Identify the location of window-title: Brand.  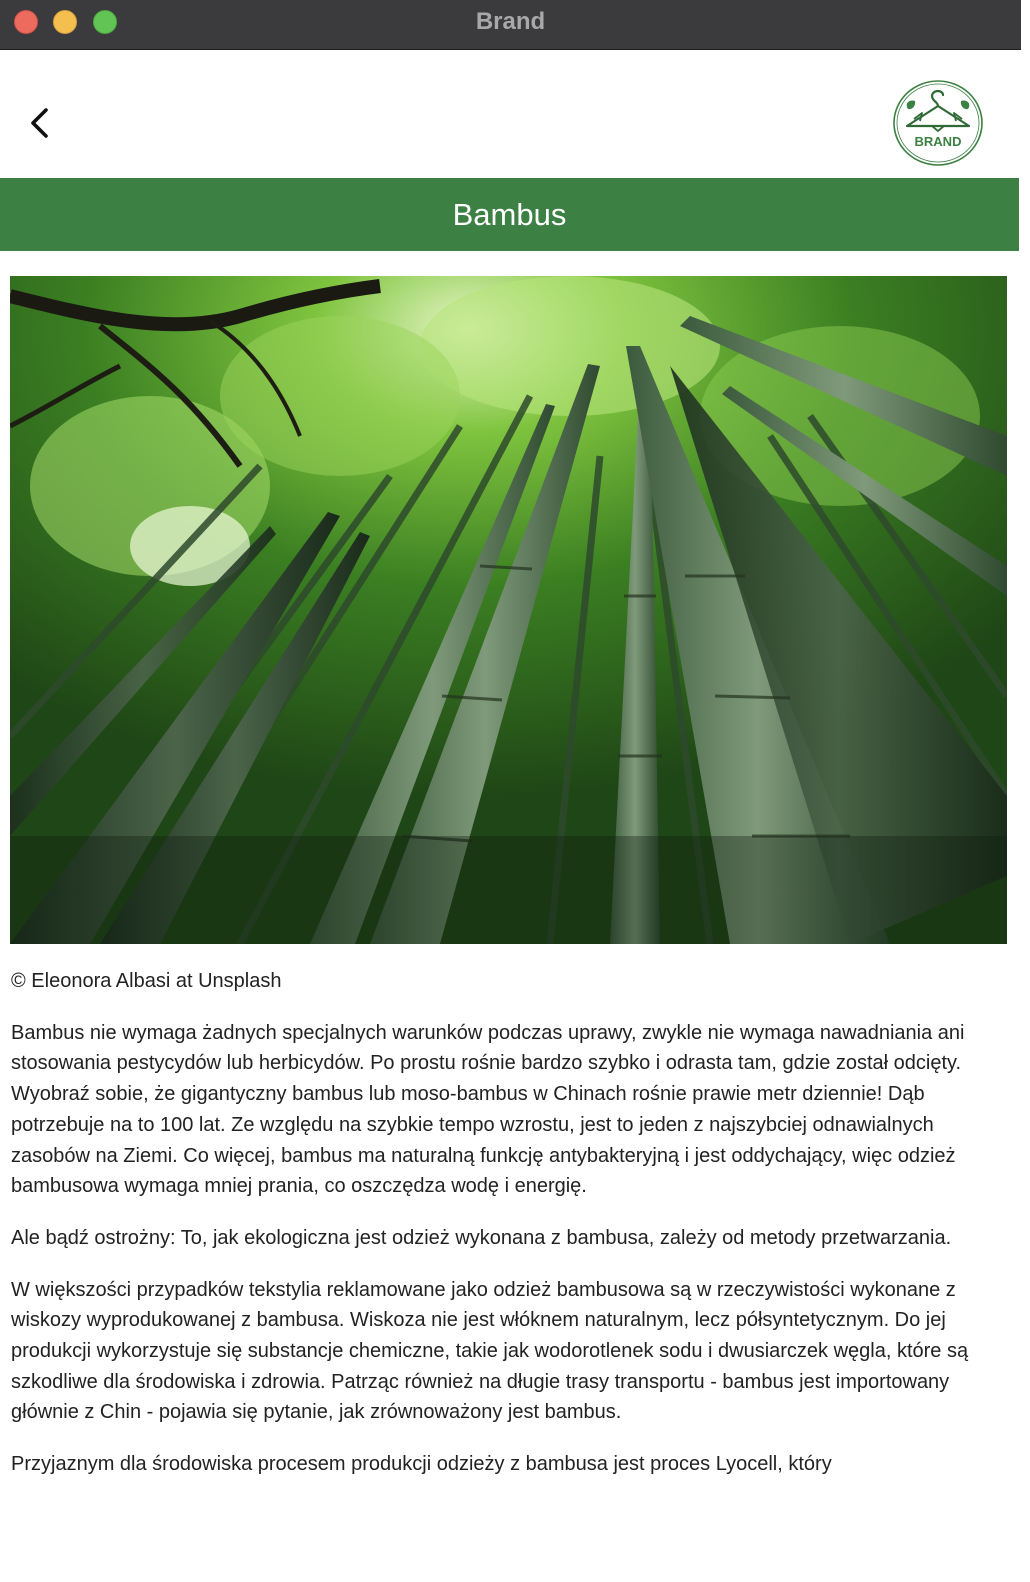
(510, 21).